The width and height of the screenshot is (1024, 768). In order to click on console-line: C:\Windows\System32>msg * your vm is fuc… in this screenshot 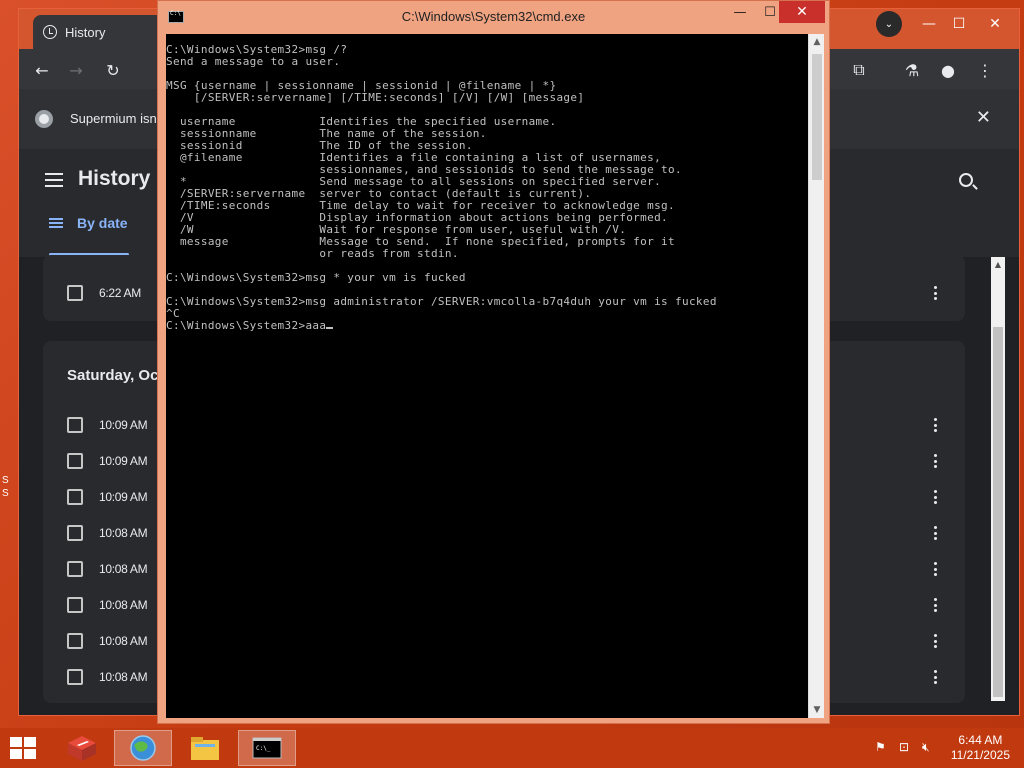, I will do `click(316, 277)`.